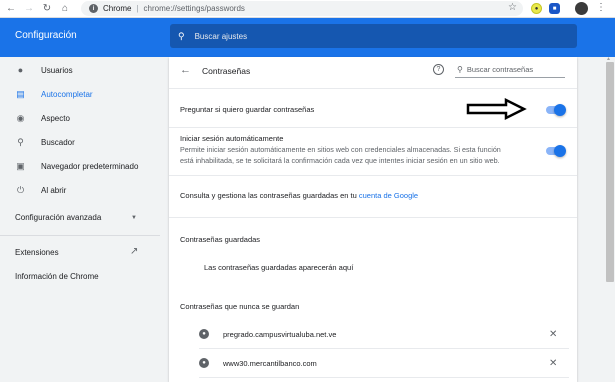 This screenshot has height=382, width=615. What do you see at coordinates (601, 7) in the screenshot?
I see `more-menu-icon: ⋮` at bounding box center [601, 7].